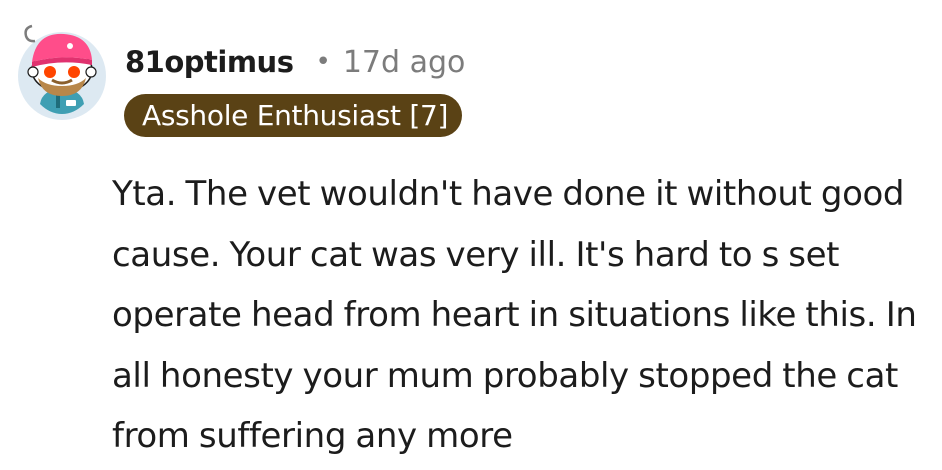 This screenshot has width=942, height=470. I want to click on user-flair-badge: Asshole Enthusiast [7], so click(293, 115).